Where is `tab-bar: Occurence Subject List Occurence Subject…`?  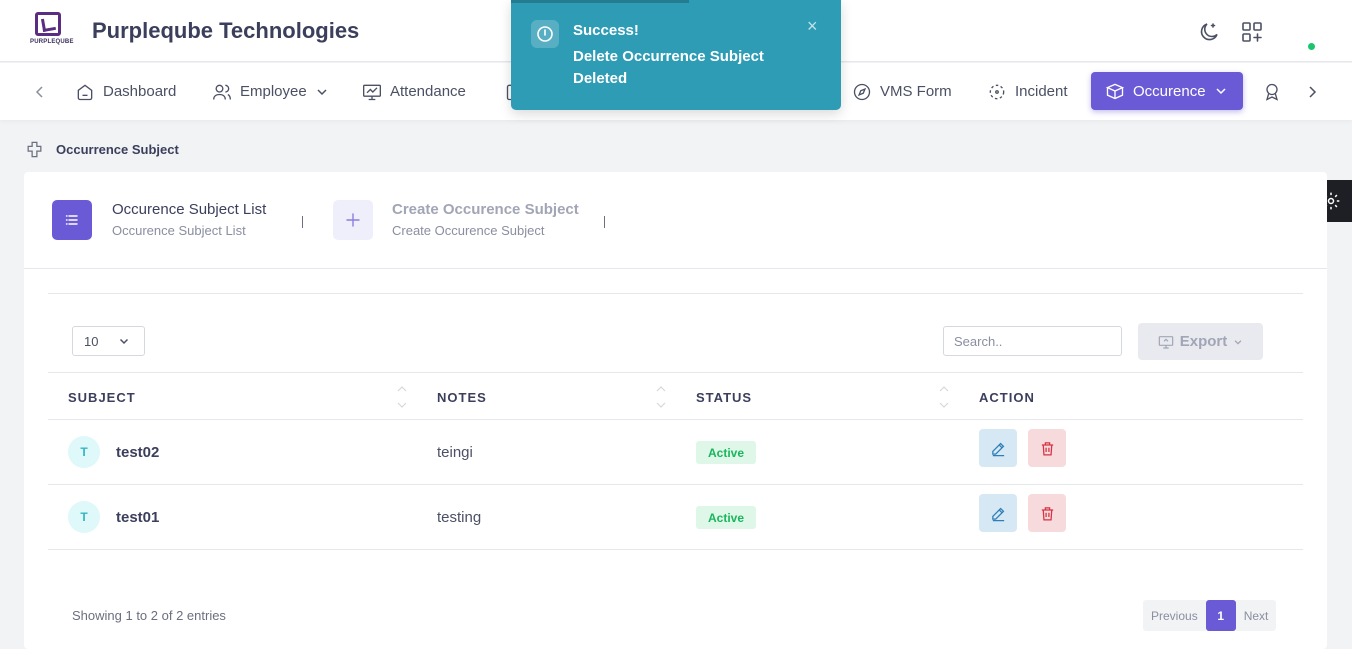
tab-bar: Occurence Subject List Occurence Subject… is located at coordinates (675, 220).